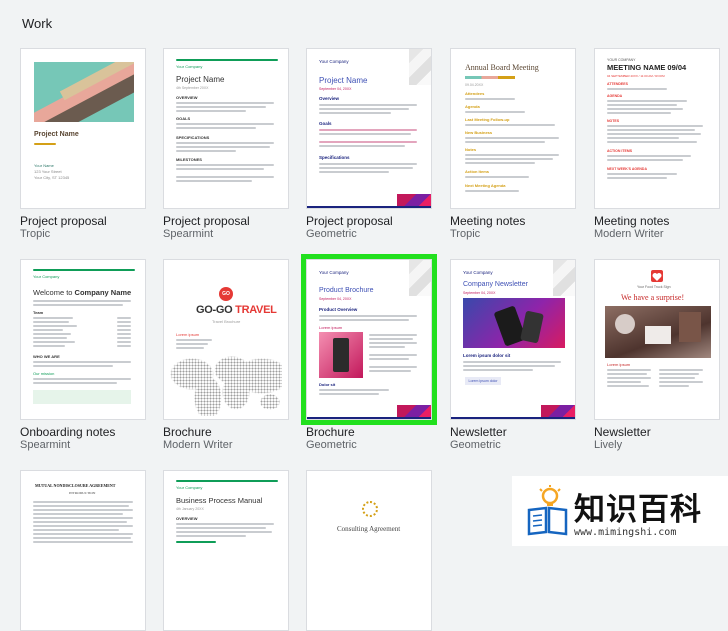 This screenshot has height=631, width=728. I want to click on preview-heading: WHO WE ARE, so click(46, 356).